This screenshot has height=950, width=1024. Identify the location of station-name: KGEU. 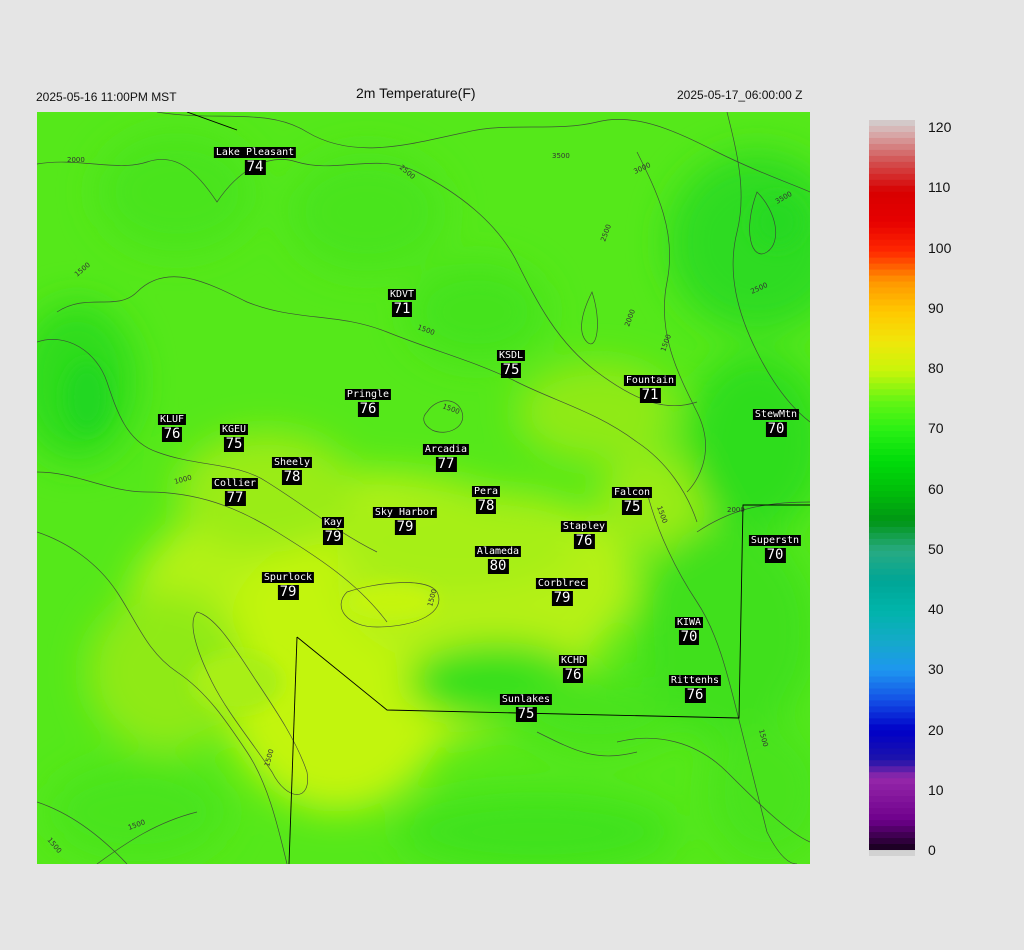
(234, 429).